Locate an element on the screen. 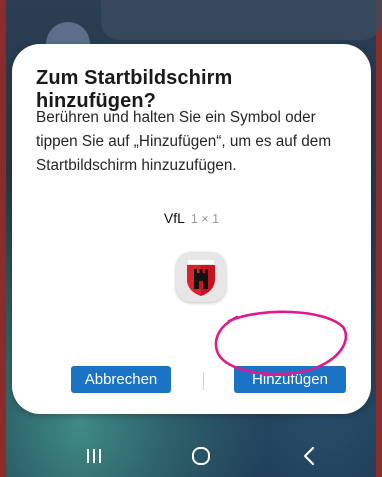 The height and width of the screenshot is (477, 382). recents-icon is located at coordinates (94, 456).